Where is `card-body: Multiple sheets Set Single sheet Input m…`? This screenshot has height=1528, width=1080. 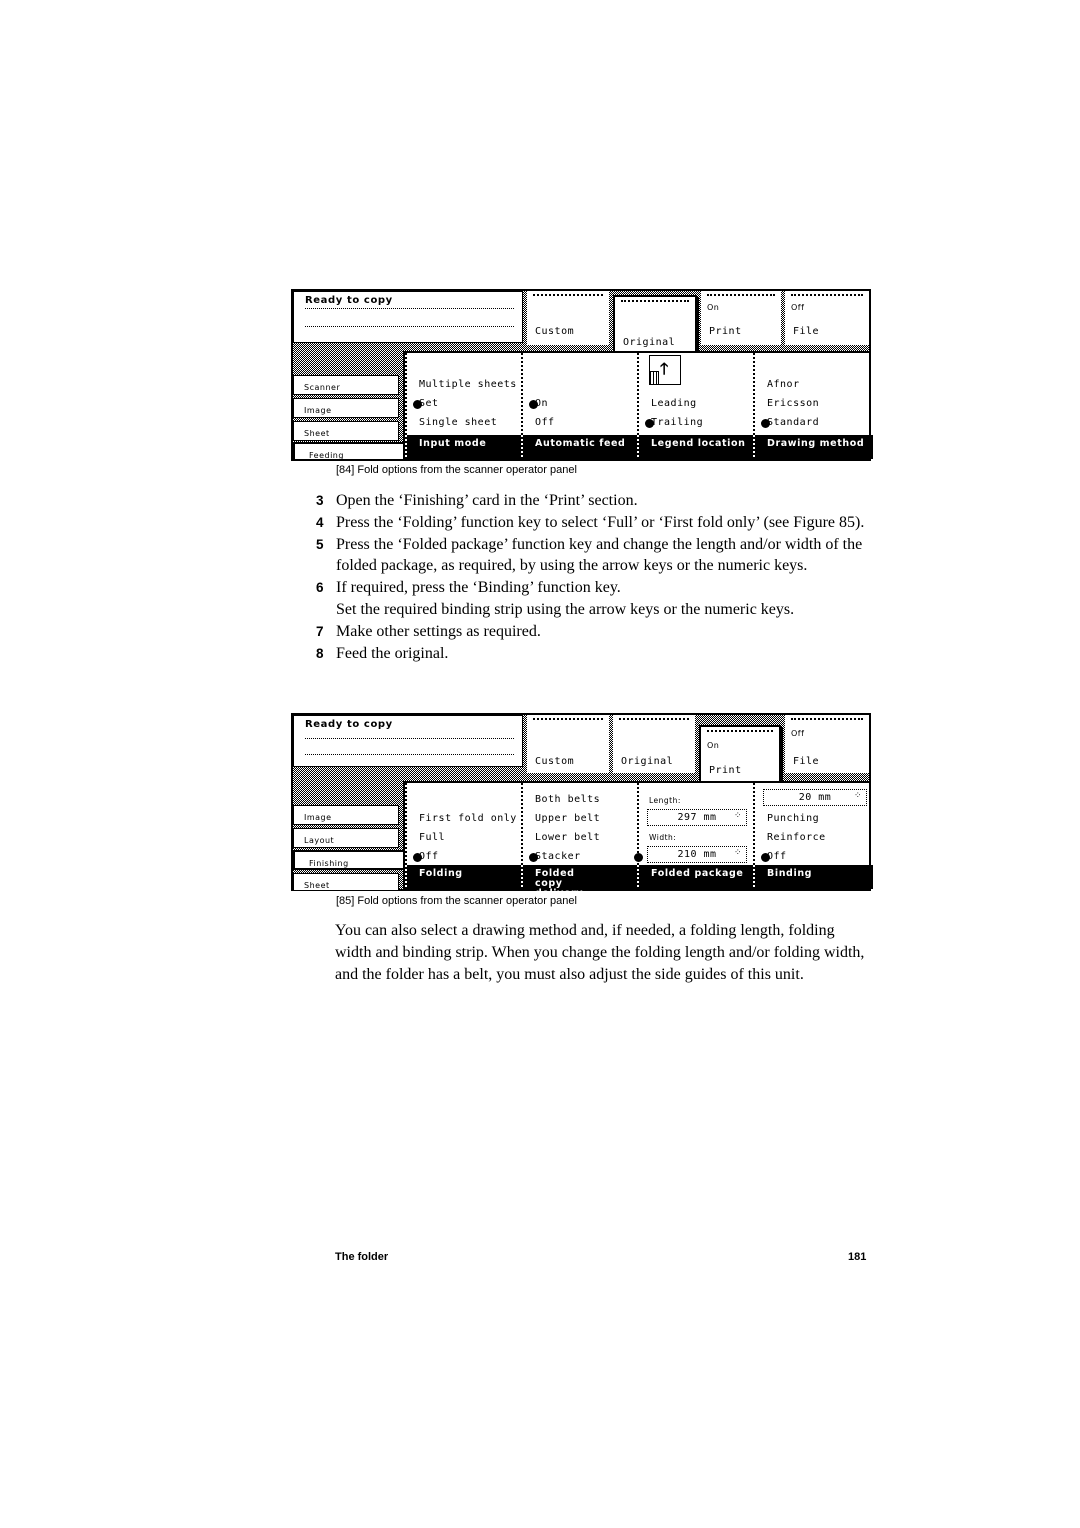 card-body: Multiple sheets Set Single sheet Input m… is located at coordinates (638, 405).